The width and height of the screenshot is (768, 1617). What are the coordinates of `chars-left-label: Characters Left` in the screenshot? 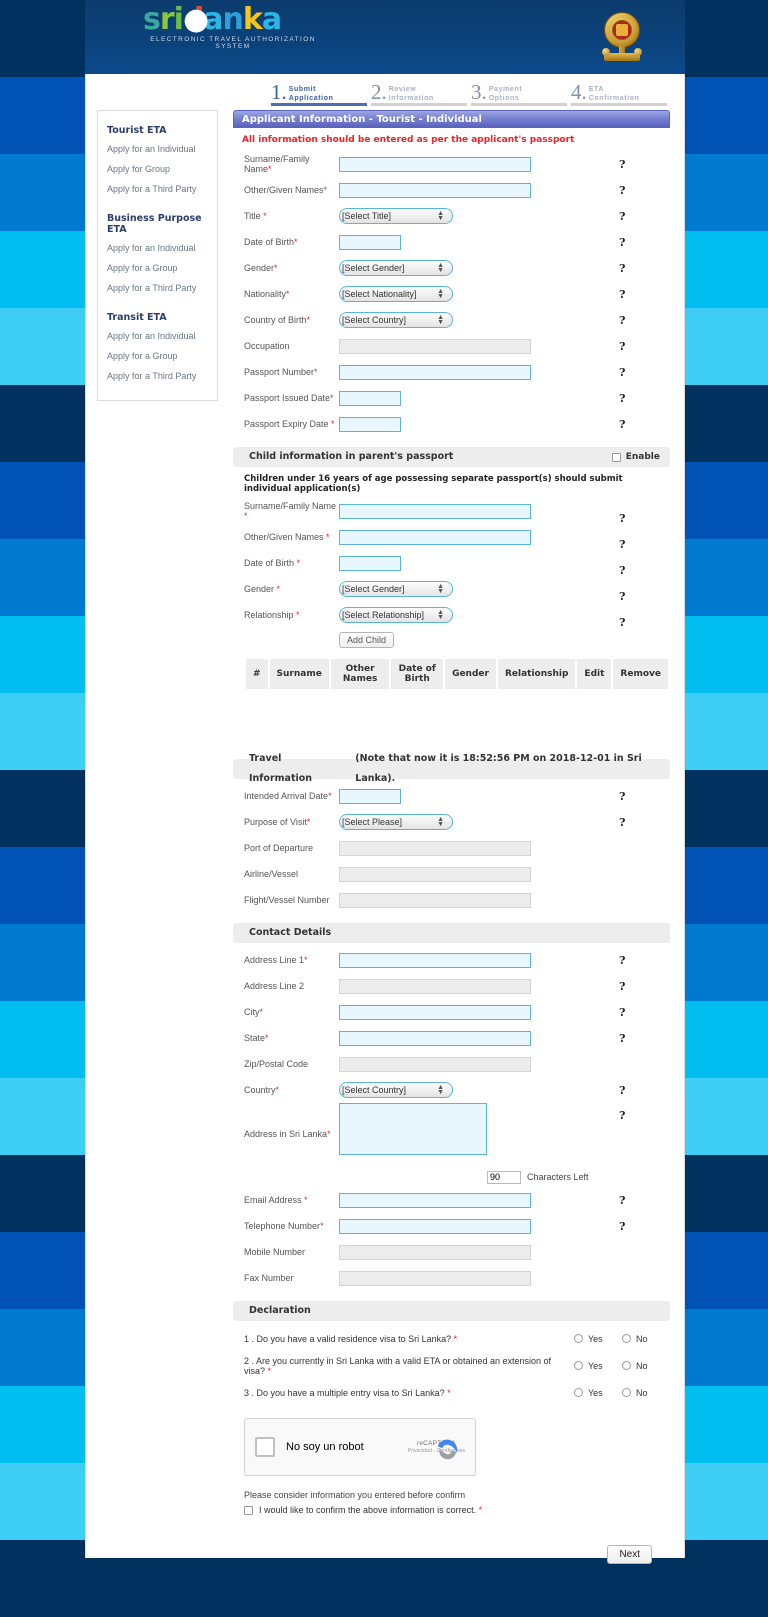 It's located at (558, 1177).